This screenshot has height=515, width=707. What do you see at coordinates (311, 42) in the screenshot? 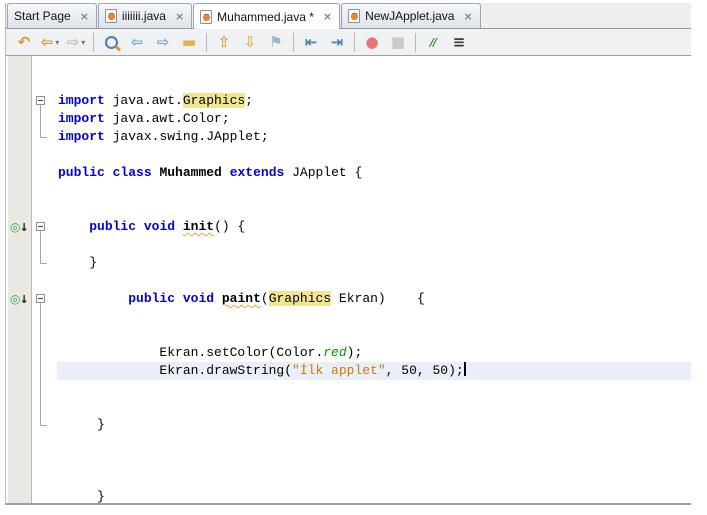
I see `shift-line-left-button: ⇤` at bounding box center [311, 42].